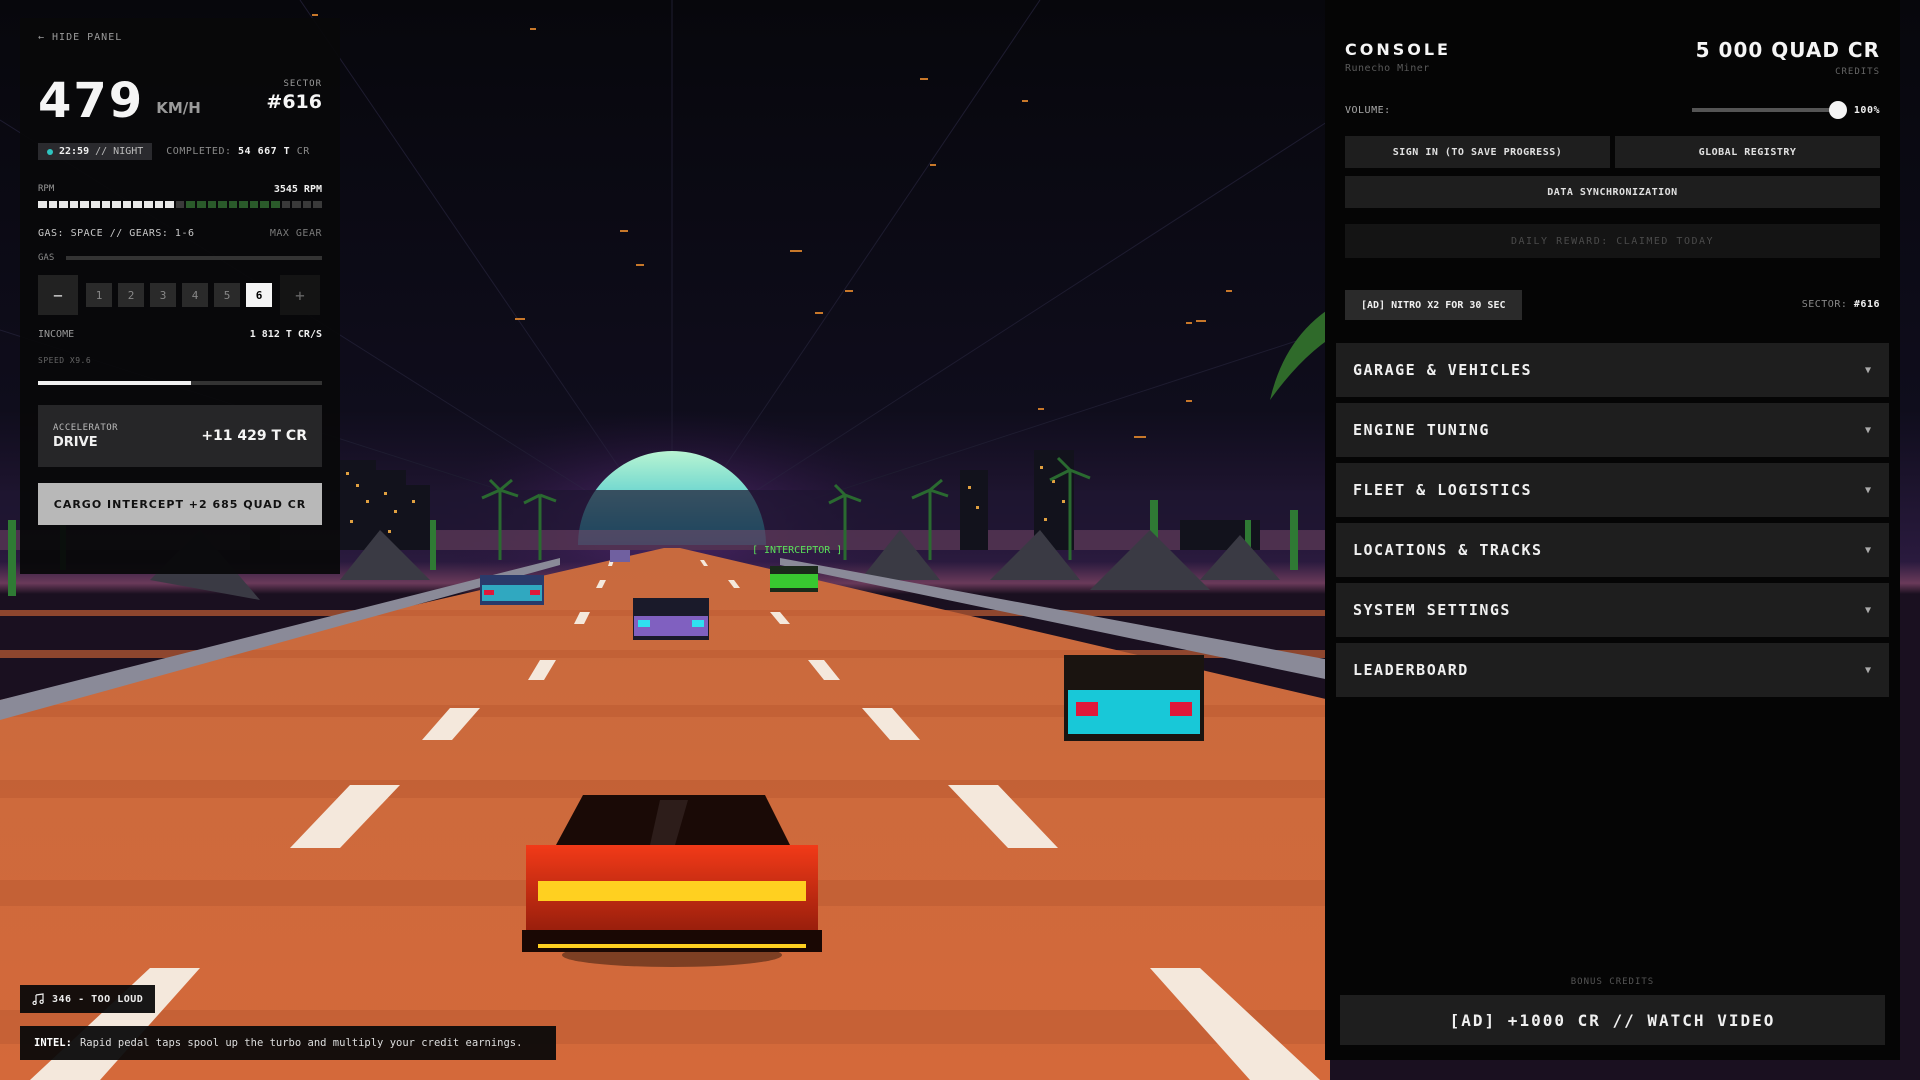 The height and width of the screenshot is (1080, 1920). I want to click on intercept-tag: [ INTERCEPTOR ], so click(797, 550).